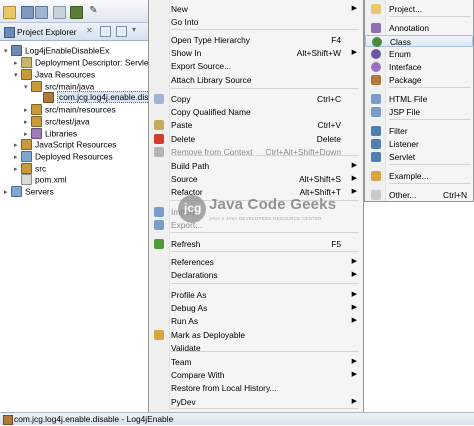 Image resolution: width=474 pixels, height=426 pixels. What do you see at coordinates (63, 157) in the screenshot?
I see `tree-item-deployed-resources: ▸ Deployed Resources` at bounding box center [63, 157].